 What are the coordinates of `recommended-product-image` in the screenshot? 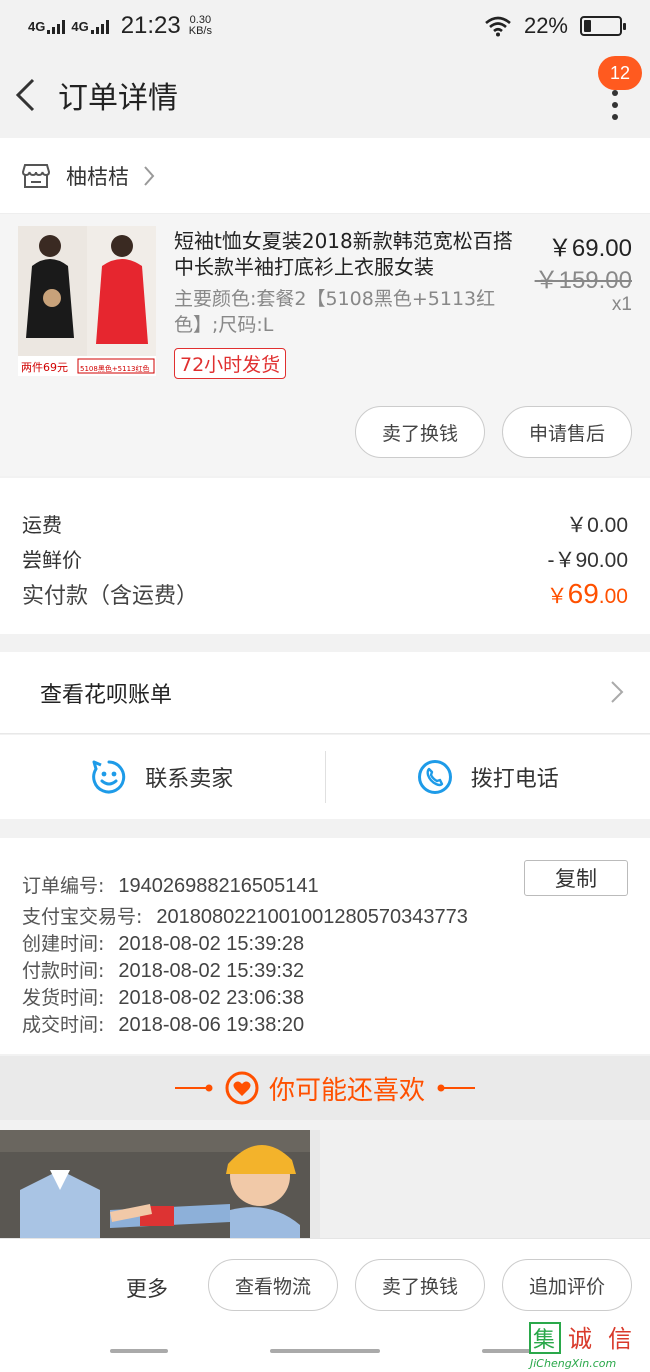 It's located at (160, 1184).